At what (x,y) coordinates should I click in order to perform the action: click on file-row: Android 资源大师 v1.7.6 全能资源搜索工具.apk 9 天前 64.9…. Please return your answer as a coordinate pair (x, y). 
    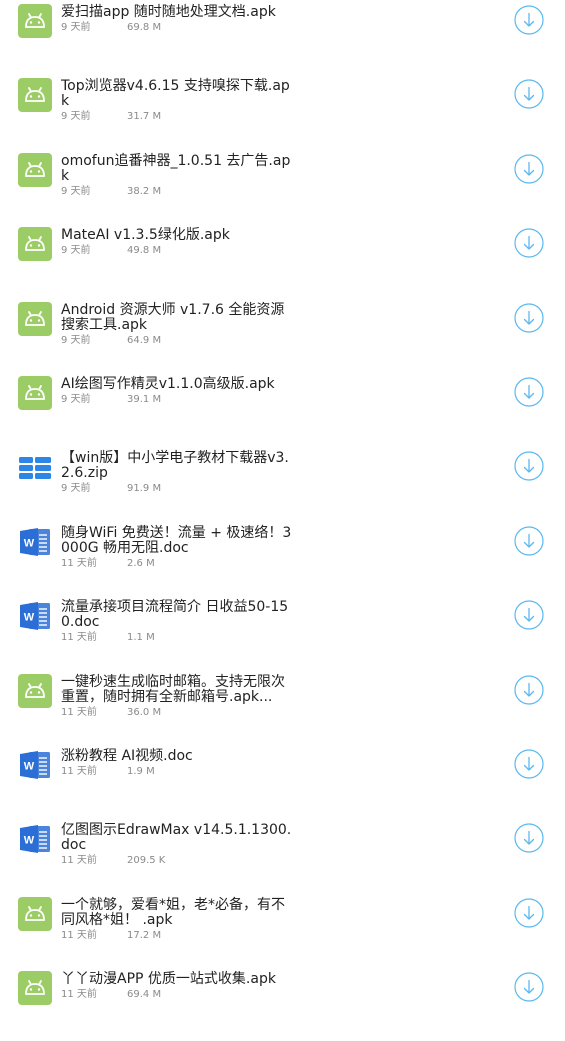
    Looking at the image, I should click on (282, 335).